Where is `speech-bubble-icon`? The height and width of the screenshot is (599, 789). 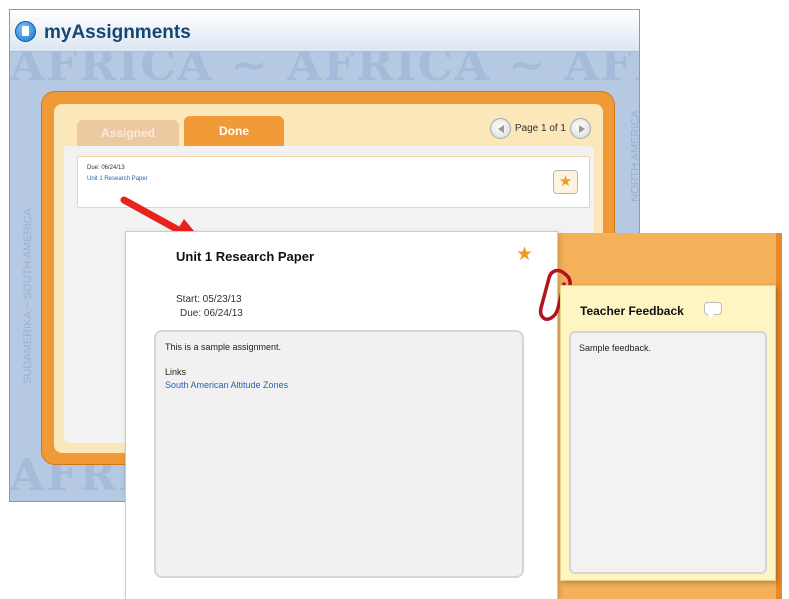
speech-bubble-icon is located at coordinates (713, 310).